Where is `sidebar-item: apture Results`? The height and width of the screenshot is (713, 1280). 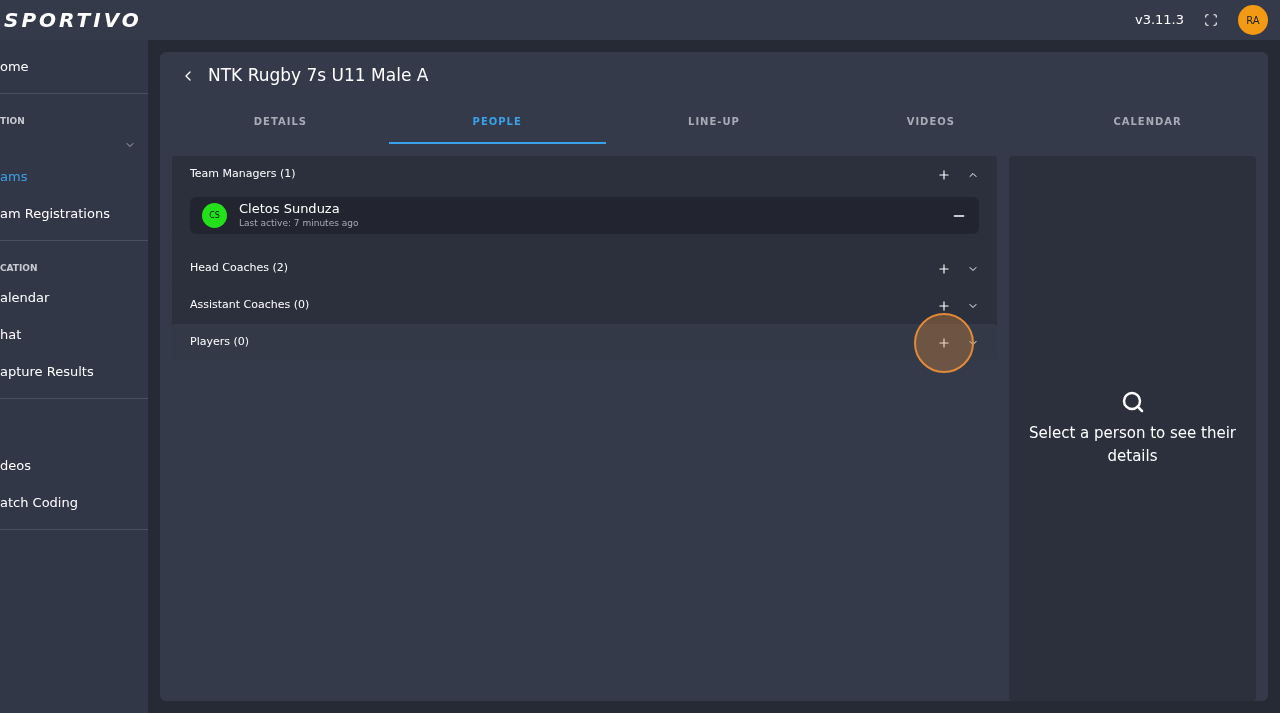
sidebar-item: apture Results is located at coordinates (74, 371).